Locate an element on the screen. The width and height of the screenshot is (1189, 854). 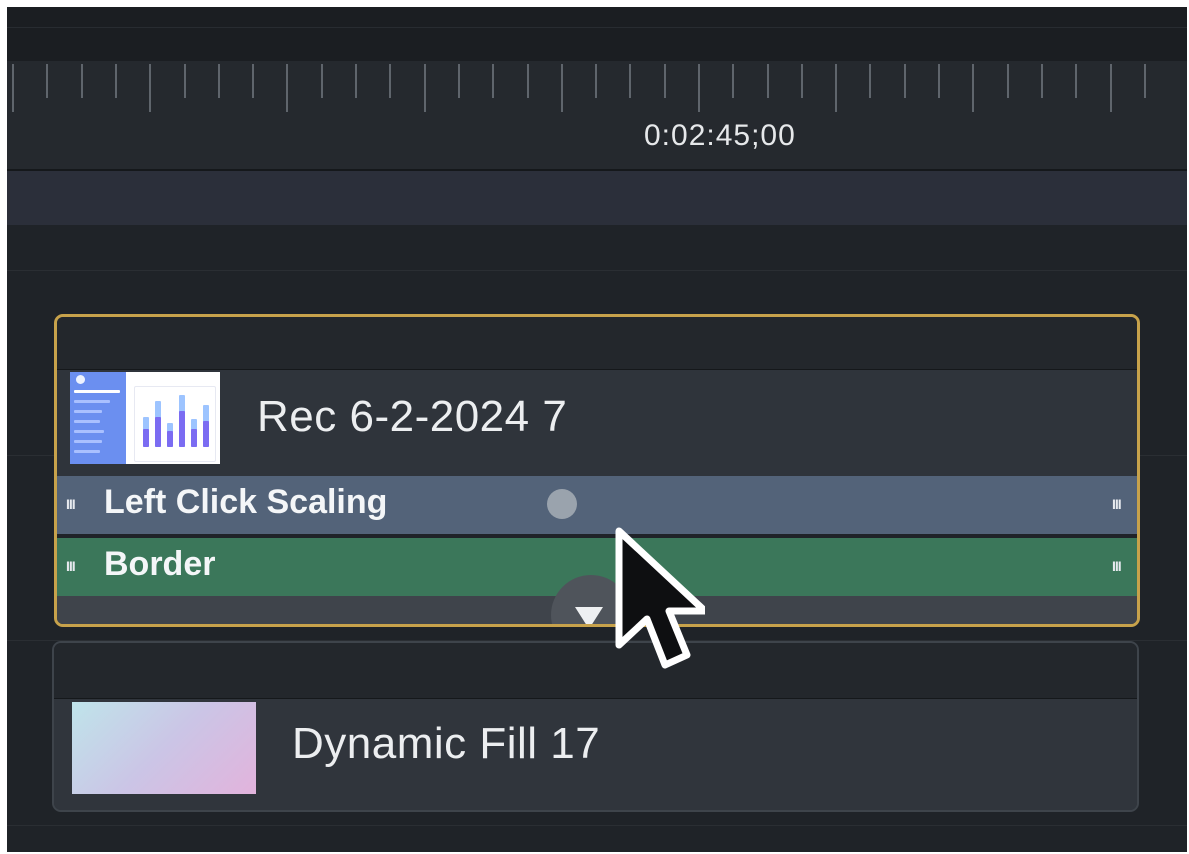
triangle-down-icon is located at coordinates (589, 615).